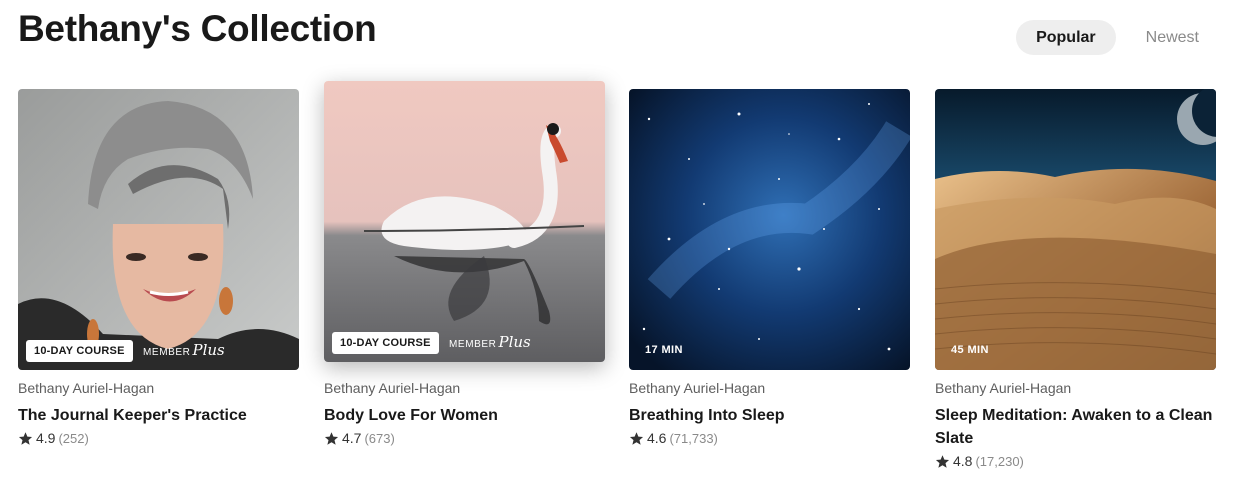 This screenshot has width=1243, height=488. Describe the element at coordinates (352, 438) in the screenshot. I see `rating-value: 4.7` at that location.